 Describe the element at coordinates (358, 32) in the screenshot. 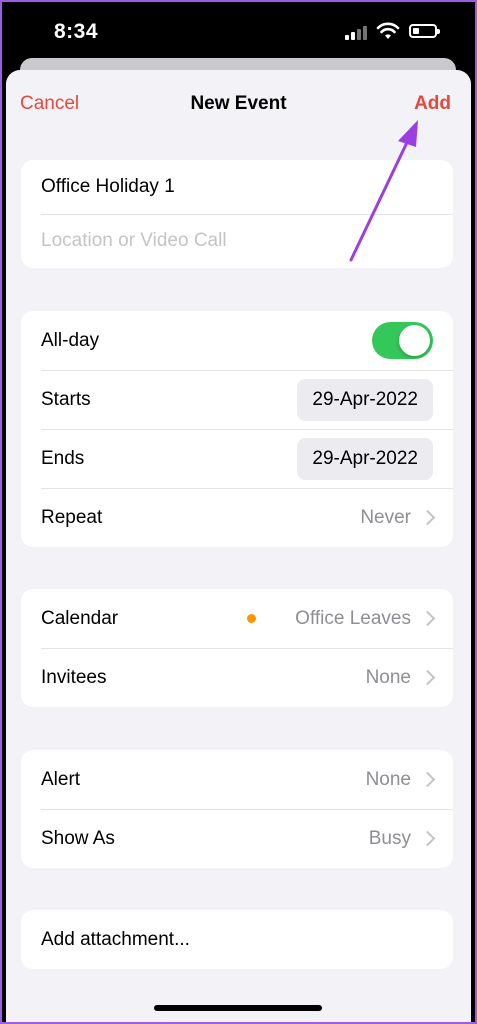

I see `cellular-signal-icon` at that location.